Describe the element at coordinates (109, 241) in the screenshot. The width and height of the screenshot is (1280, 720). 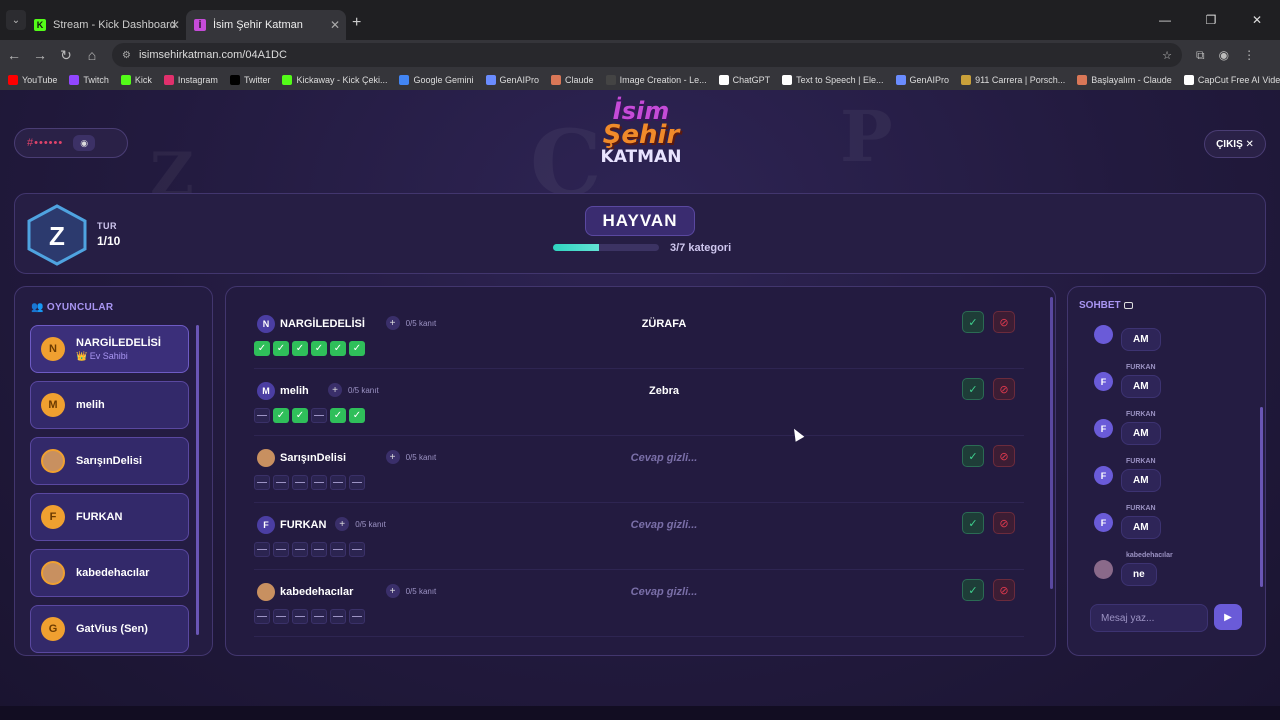
I see `tur-value: 1/10` at that location.